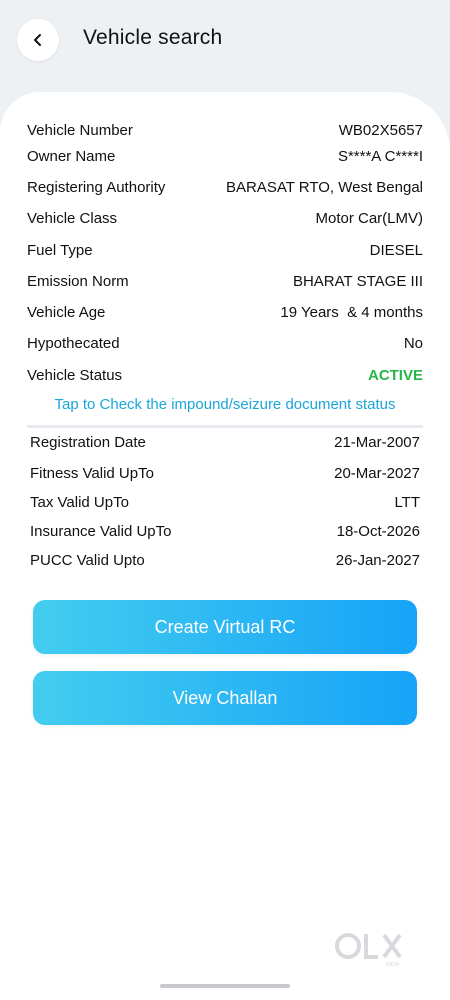  I want to click on row-label: PUCC Valid Upto, so click(87, 560).